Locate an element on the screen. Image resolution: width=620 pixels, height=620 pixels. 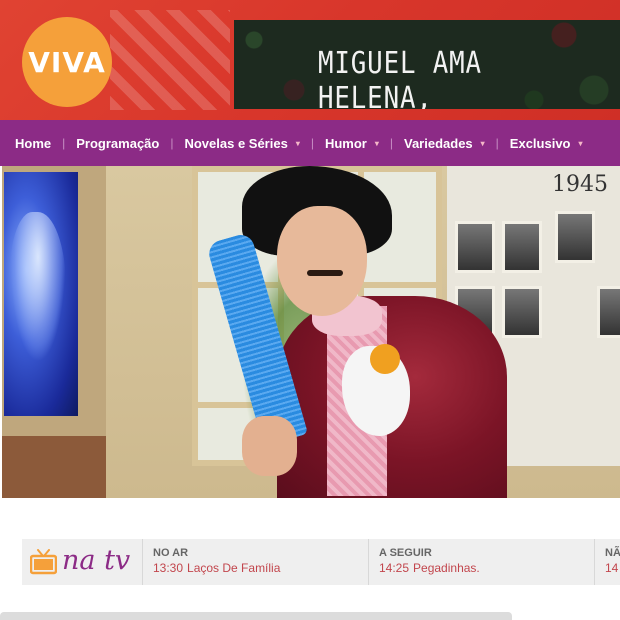
promo-banner: MIGUEL AMA HELENA, is located at coordinates (427, 64).